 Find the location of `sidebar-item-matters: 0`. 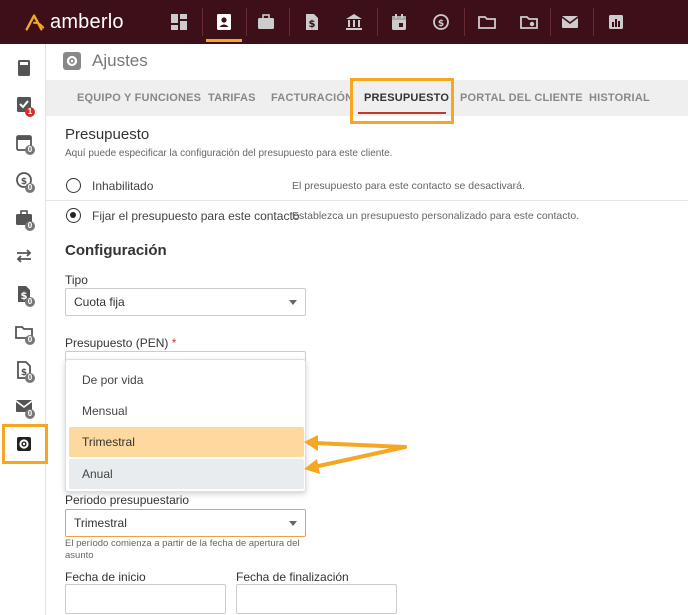

sidebar-item-matters: 0 is located at coordinates (24, 218).